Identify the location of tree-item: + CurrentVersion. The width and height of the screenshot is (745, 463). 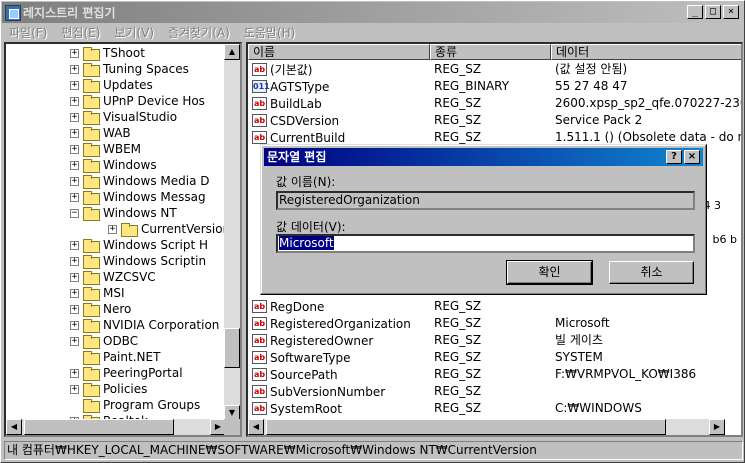
(167, 229).